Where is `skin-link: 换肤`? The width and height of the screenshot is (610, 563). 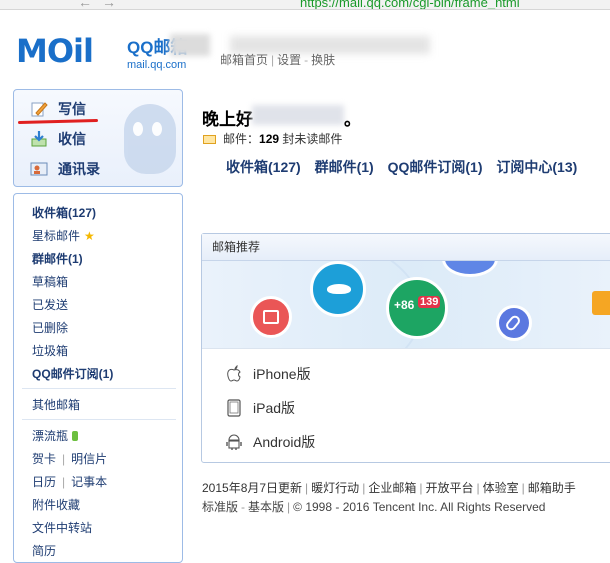 skin-link: 换肤 is located at coordinates (323, 60).